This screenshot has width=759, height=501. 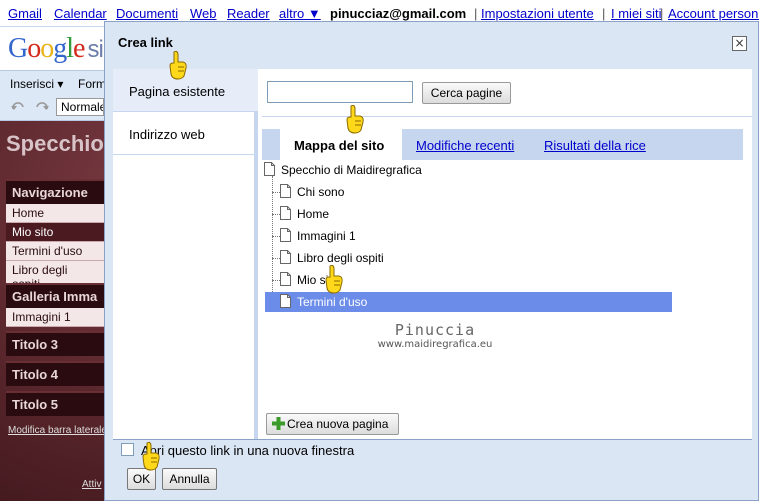 What do you see at coordinates (203, 13) in the screenshot?
I see `web-link: Web` at bounding box center [203, 13].